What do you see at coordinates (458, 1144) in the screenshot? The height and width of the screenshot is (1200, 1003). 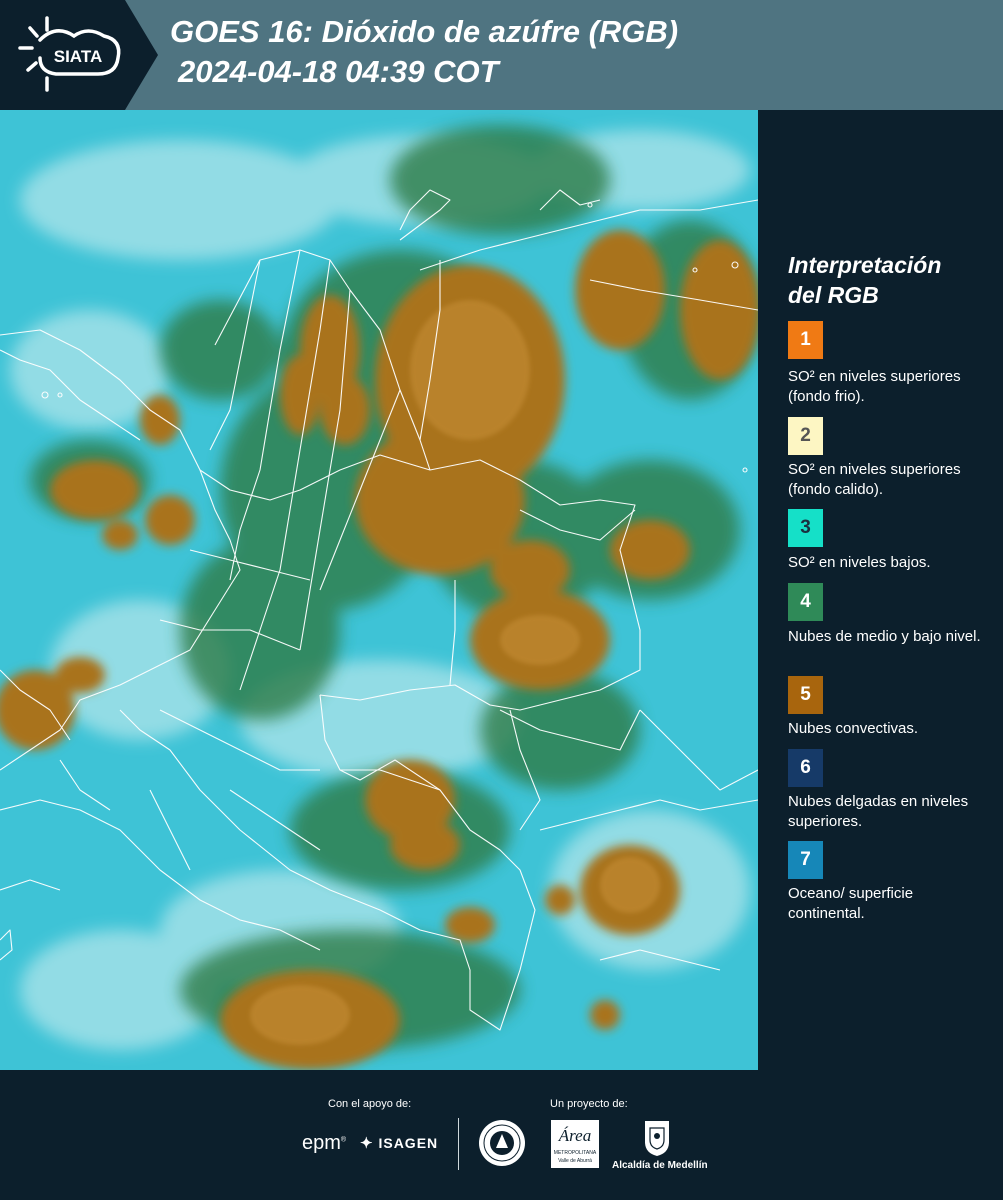 I see `footer-divider` at bounding box center [458, 1144].